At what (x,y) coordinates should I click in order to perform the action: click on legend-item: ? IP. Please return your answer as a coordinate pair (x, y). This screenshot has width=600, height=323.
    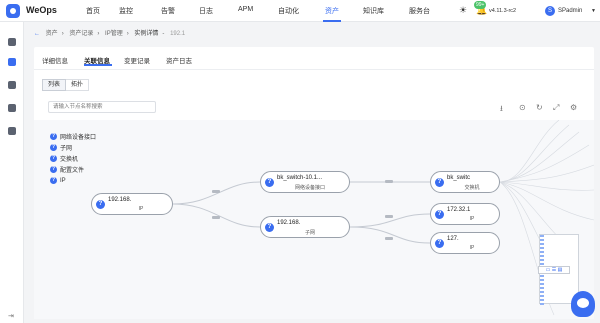
    Looking at the image, I should click on (58, 178).